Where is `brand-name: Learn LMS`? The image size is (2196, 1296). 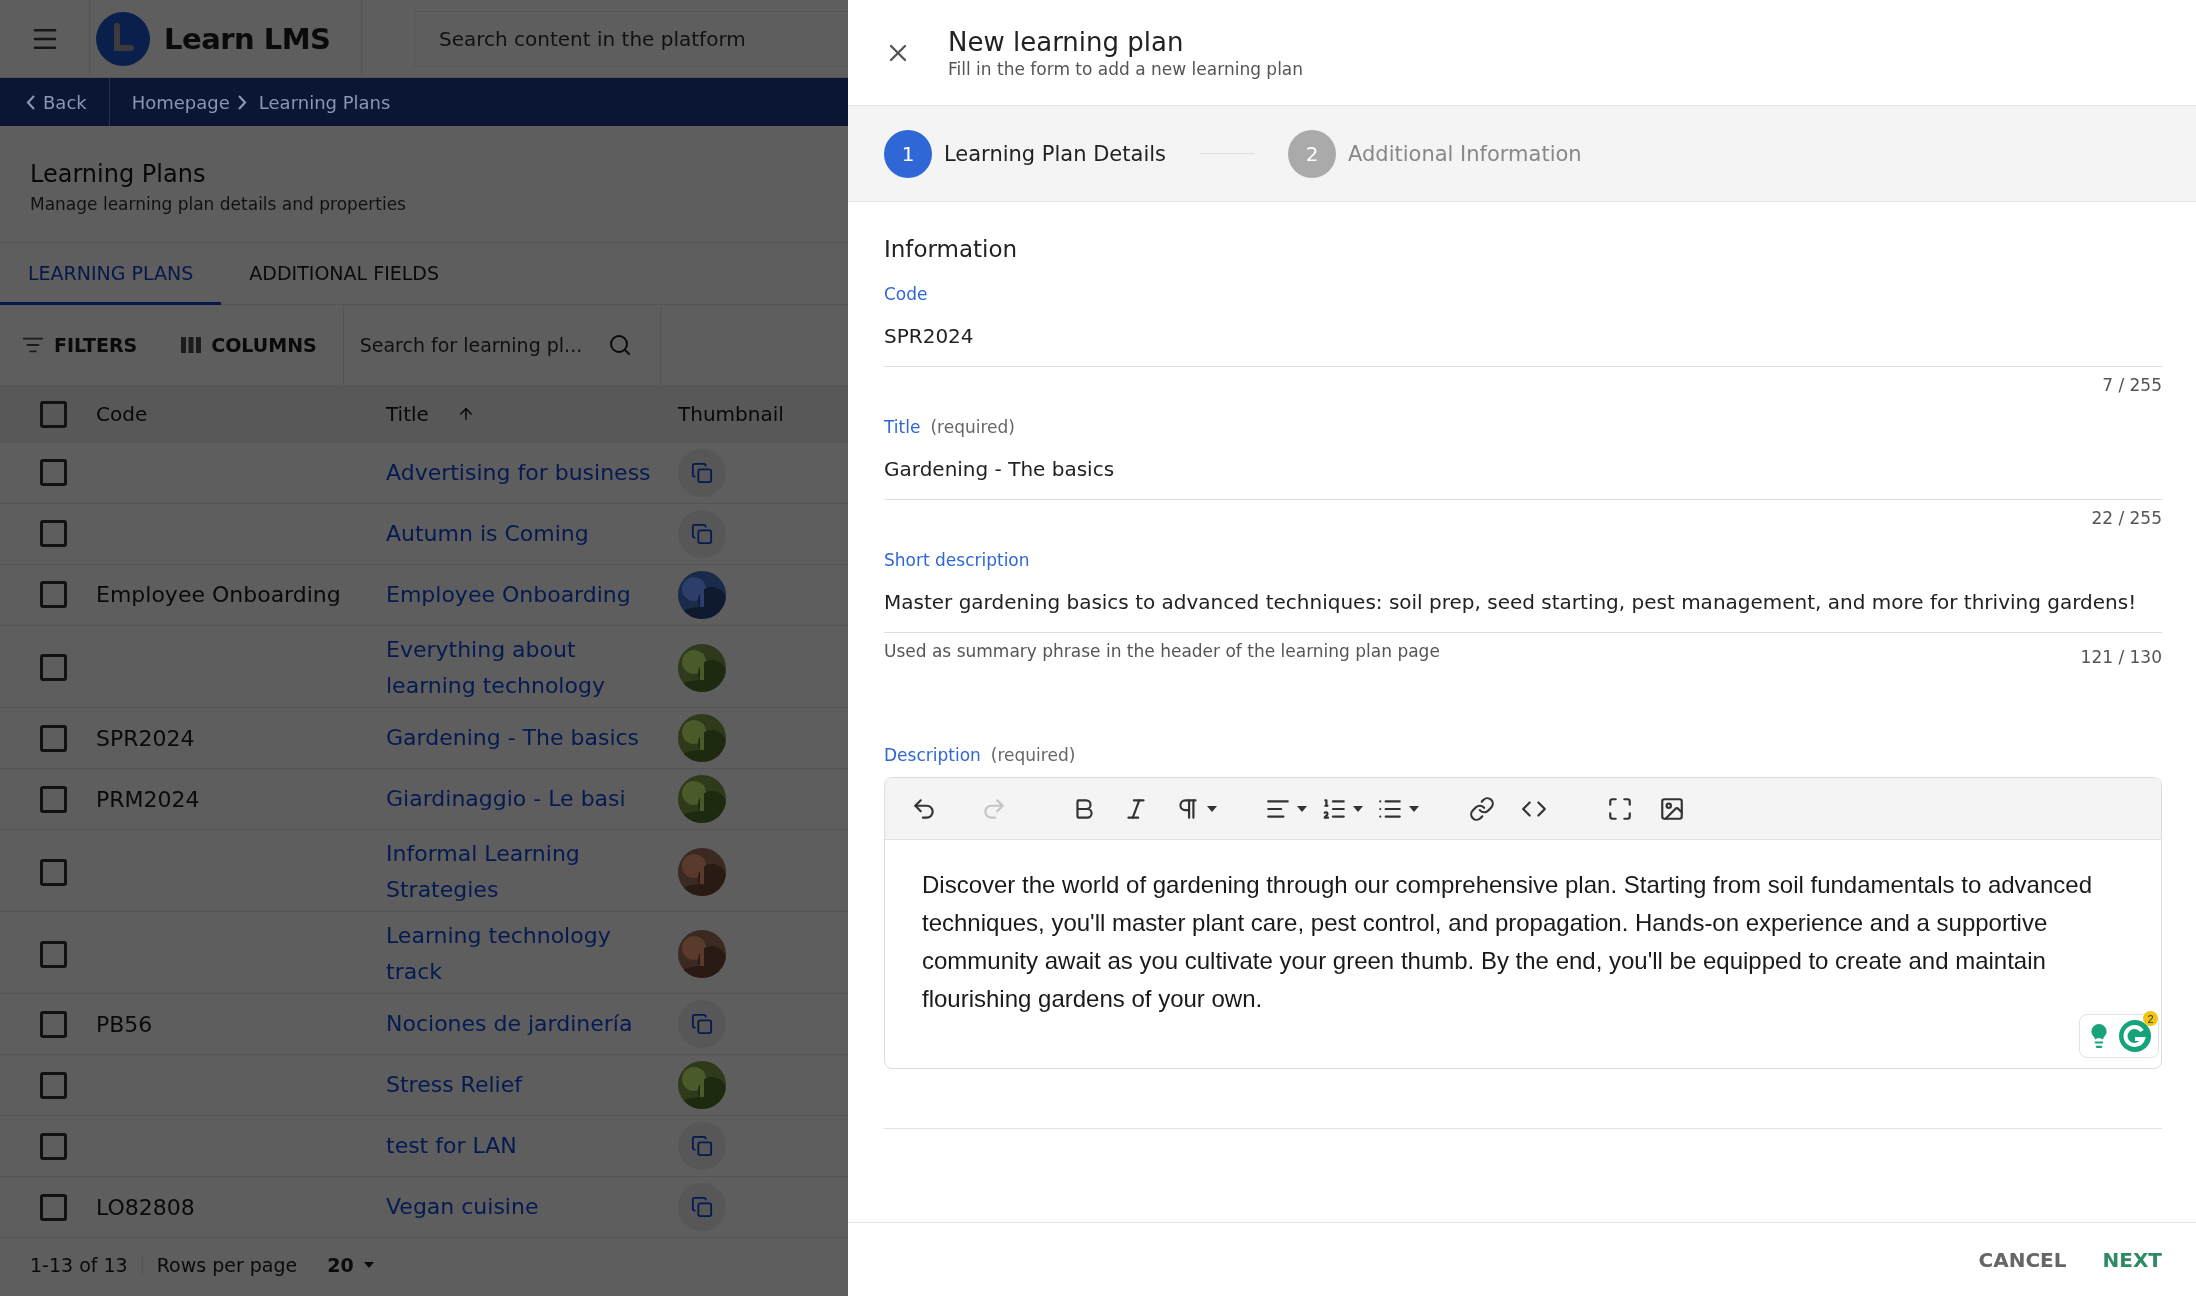 brand-name: Learn LMS is located at coordinates (247, 38).